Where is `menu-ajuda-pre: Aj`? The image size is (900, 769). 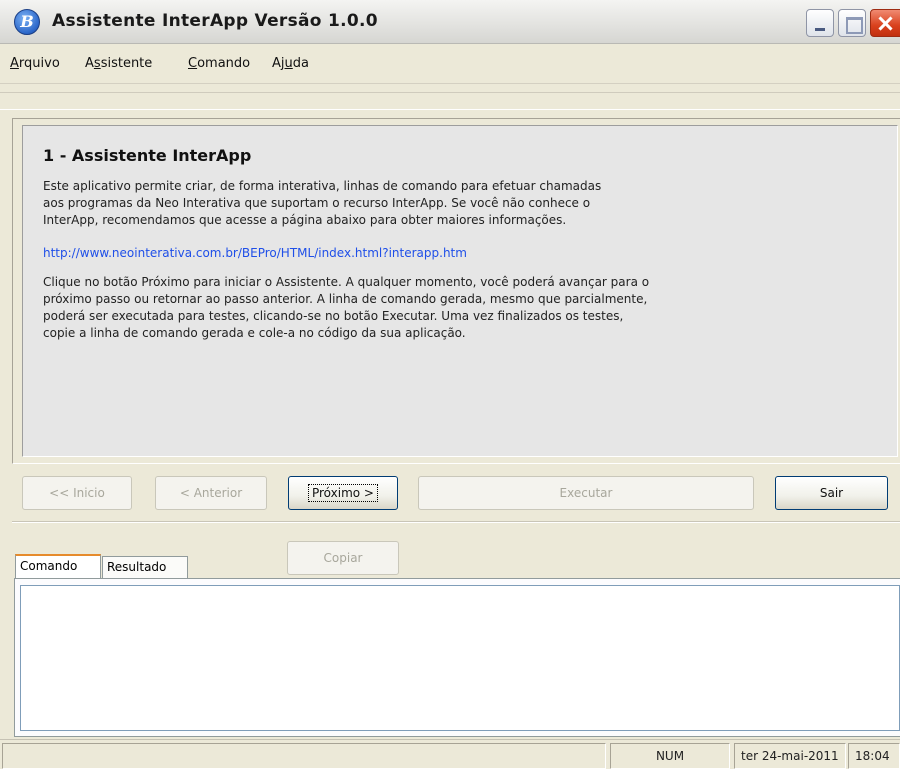 menu-ajuda-pre: Aj is located at coordinates (278, 63).